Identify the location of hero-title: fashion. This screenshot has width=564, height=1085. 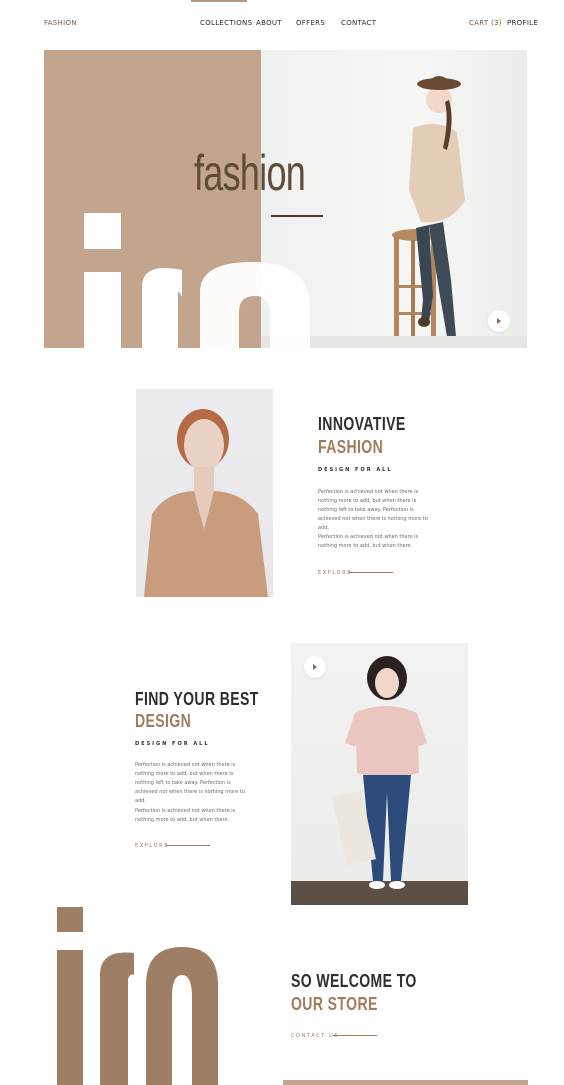
(250, 173).